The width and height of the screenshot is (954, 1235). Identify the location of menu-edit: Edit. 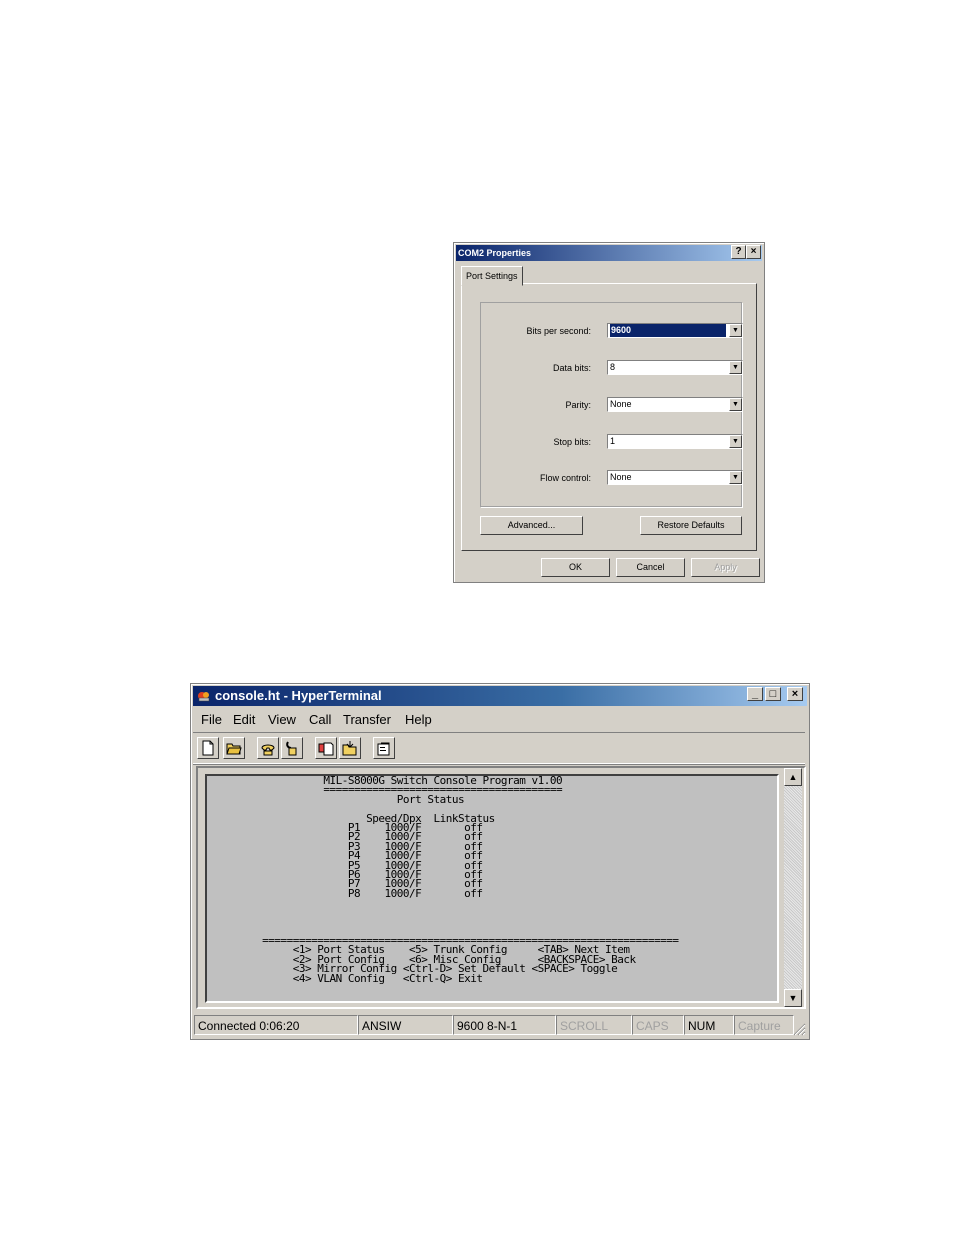
(244, 719).